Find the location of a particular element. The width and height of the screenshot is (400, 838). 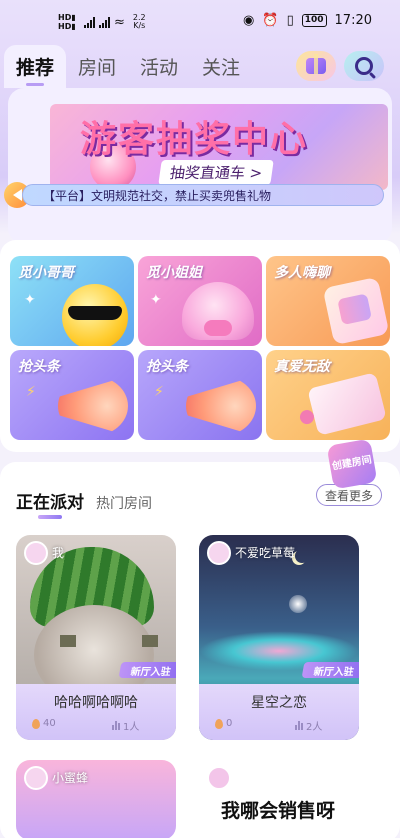

category-label: 真爱无敌 is located at coordinates (302, 367).